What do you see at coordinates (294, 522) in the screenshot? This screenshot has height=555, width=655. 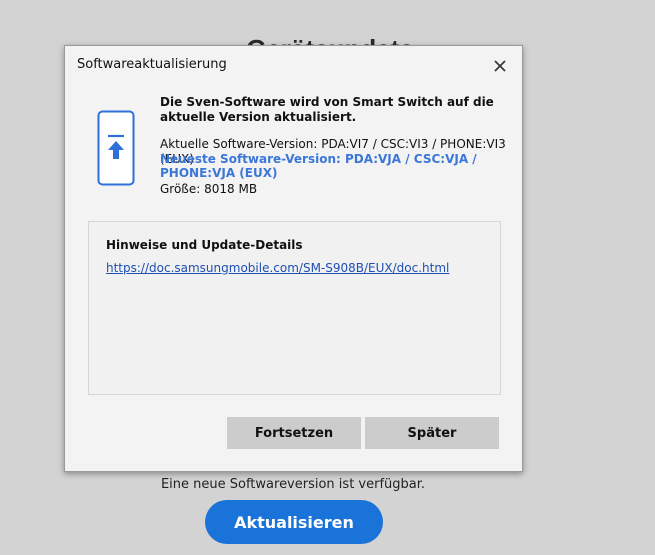 I see `update-button: Aktualisieren` at bounding box center [294, 522].